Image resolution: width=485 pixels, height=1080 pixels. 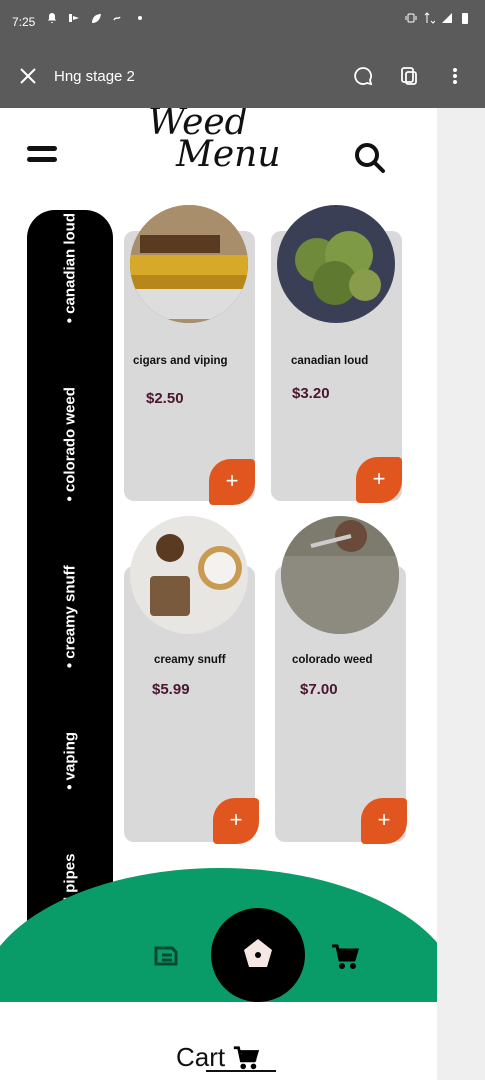 I want to click on coin-icon, so click(x=166, y=956).